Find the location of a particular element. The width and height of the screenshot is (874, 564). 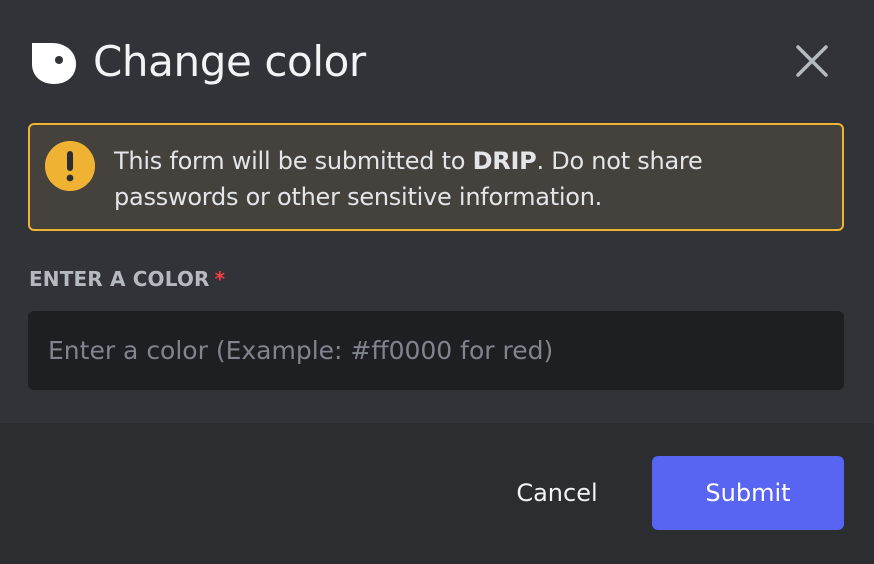

close-icon is located at coordinates (812, 61).